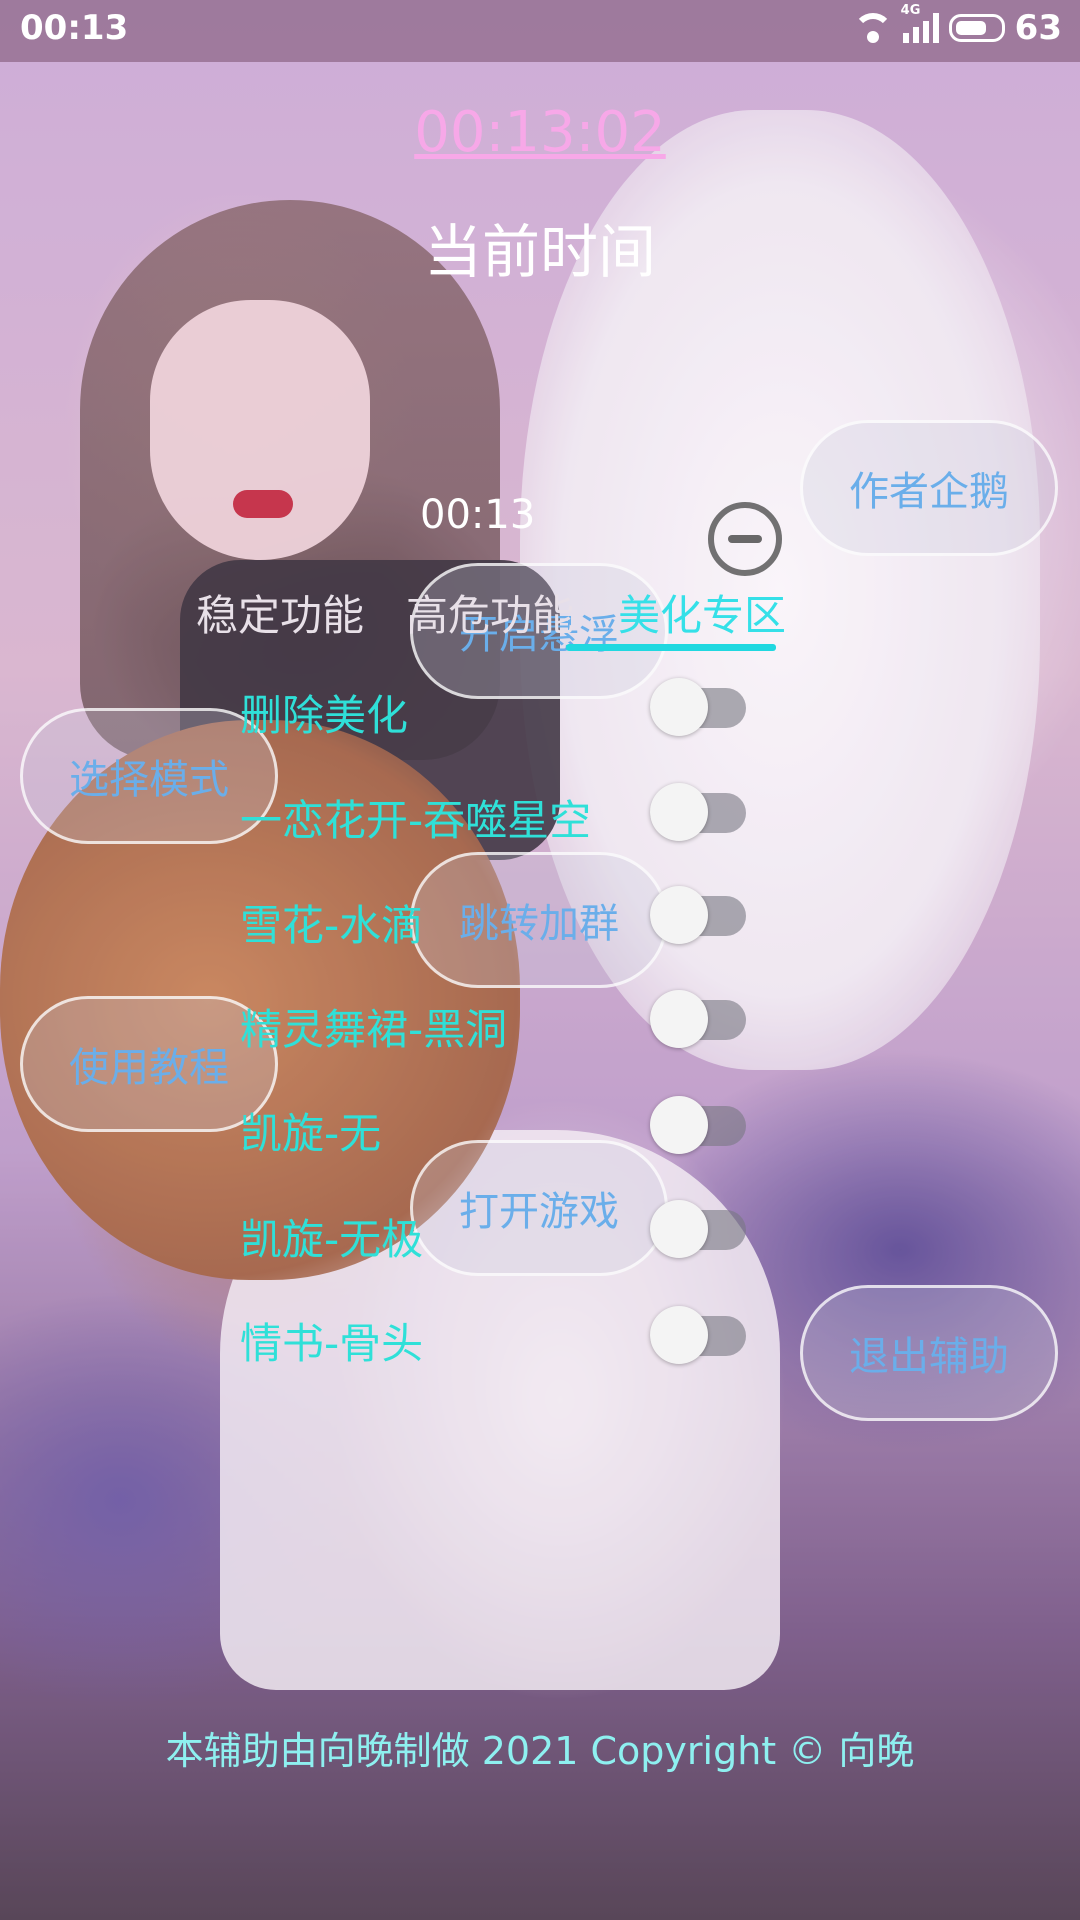 The width and height of the screenshot is (1080, 1920). What do you see at coordinates (332, 925) in the screenshot?
I see `feature-label: 雪花-水滴` at bounding box center [332, 925].